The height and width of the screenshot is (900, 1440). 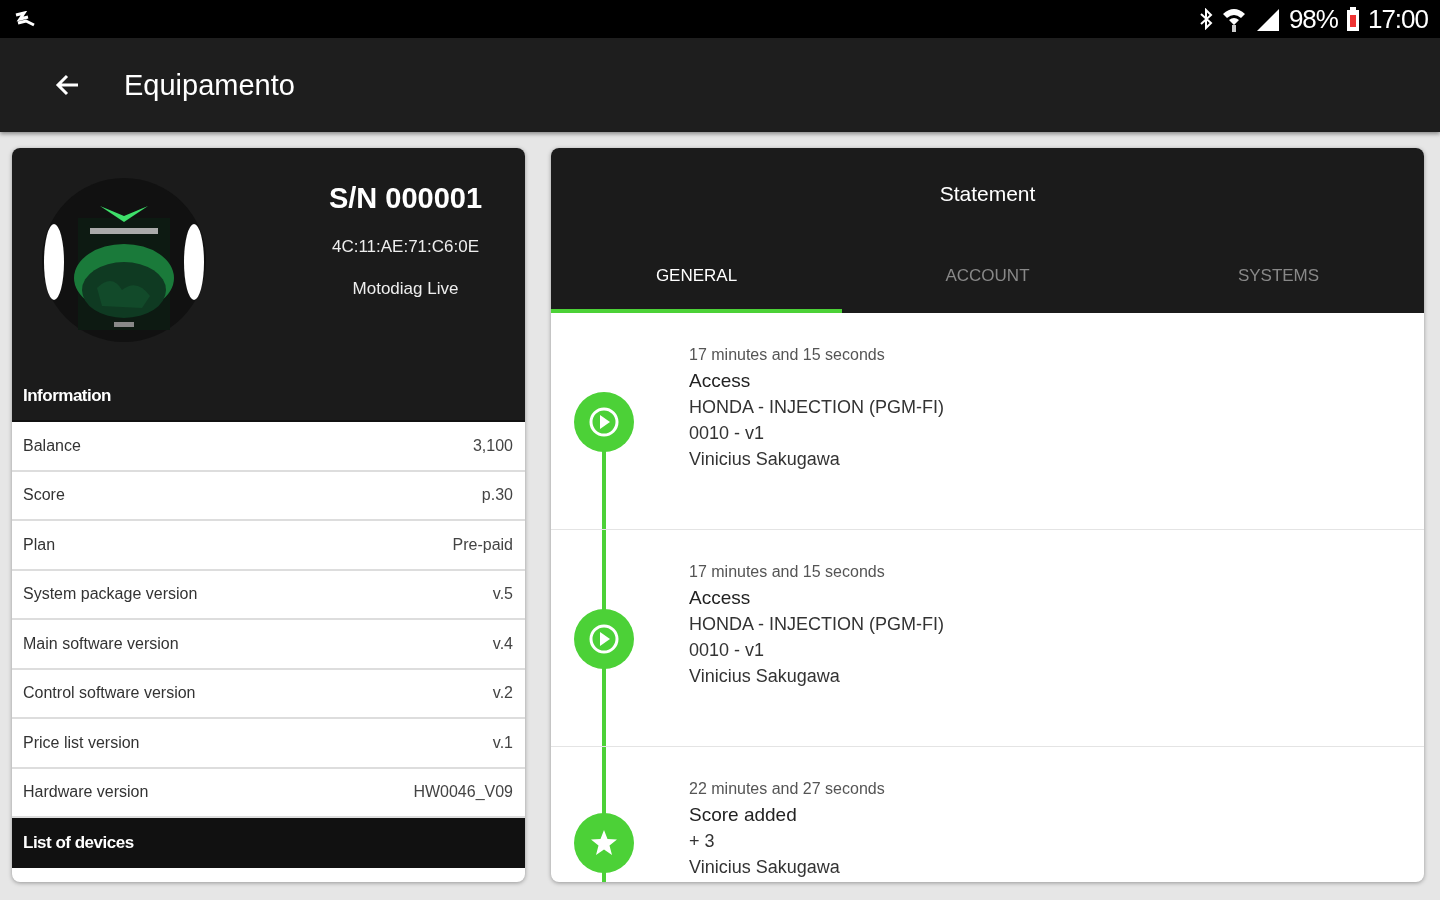 What do you see at coordinates (405, 289) in the screenshot?
I see `device-model: Motodiag Live` at bounding box center [405, 289].